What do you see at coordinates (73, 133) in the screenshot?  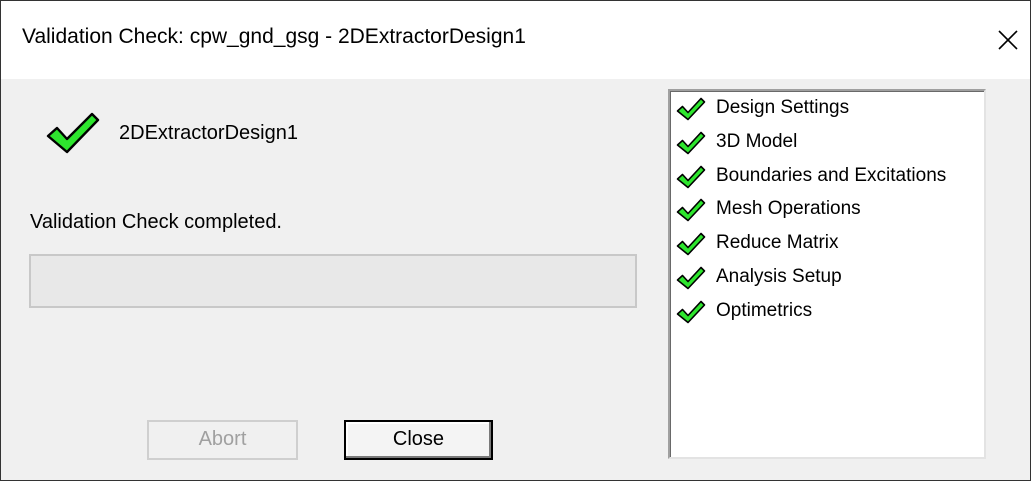 I see `design-status-check-icon` at bounding box center [73, 133].